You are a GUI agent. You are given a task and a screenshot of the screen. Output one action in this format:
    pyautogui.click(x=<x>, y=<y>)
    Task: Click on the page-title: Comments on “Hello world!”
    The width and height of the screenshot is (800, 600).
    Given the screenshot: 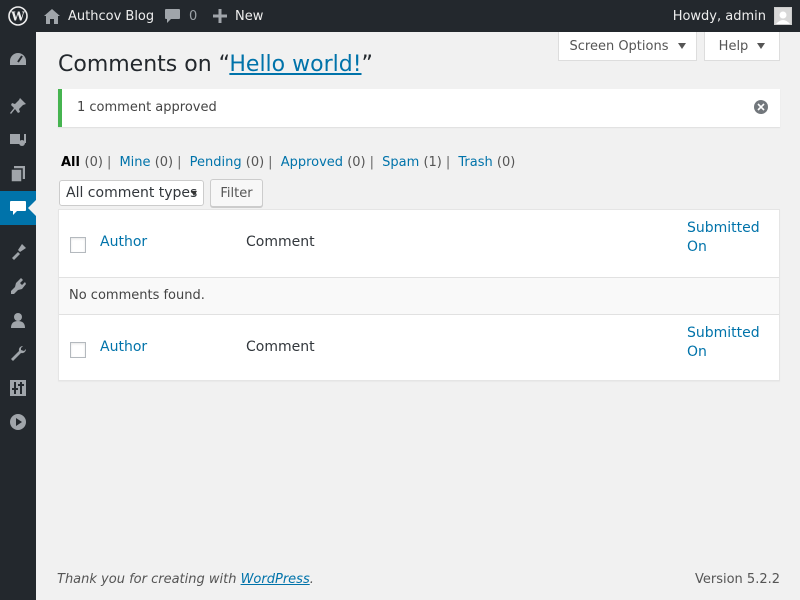 What is the action you would take?
    pyautogui.click(x=215, y=64)
    